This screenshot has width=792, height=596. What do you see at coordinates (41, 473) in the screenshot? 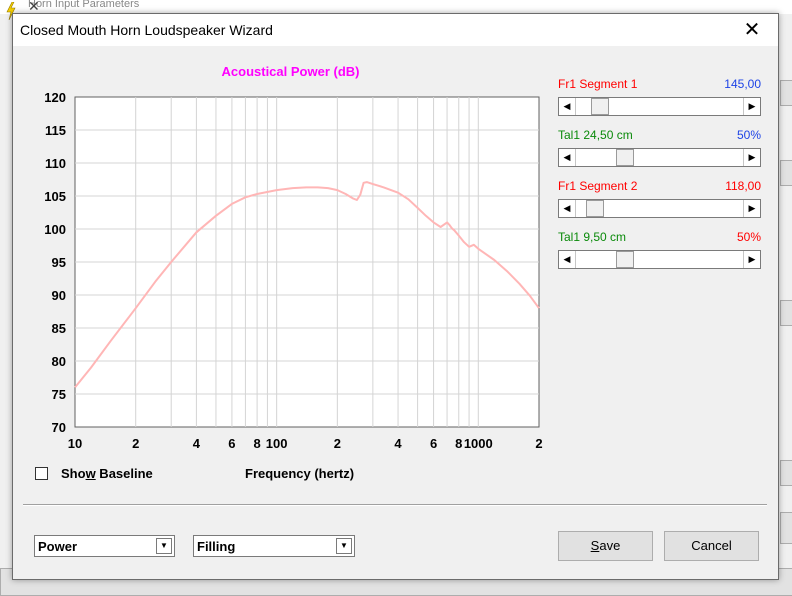
I see `show-baseline-checkbox` at bounding box center [41, 473].